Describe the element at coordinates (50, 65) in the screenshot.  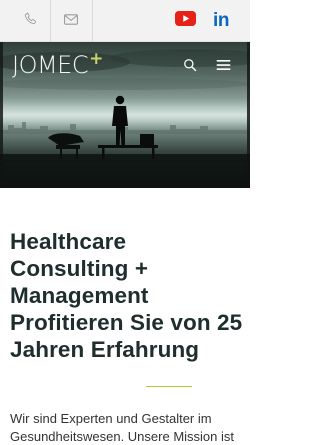
I see `logo-text: JOMEC` at that location.